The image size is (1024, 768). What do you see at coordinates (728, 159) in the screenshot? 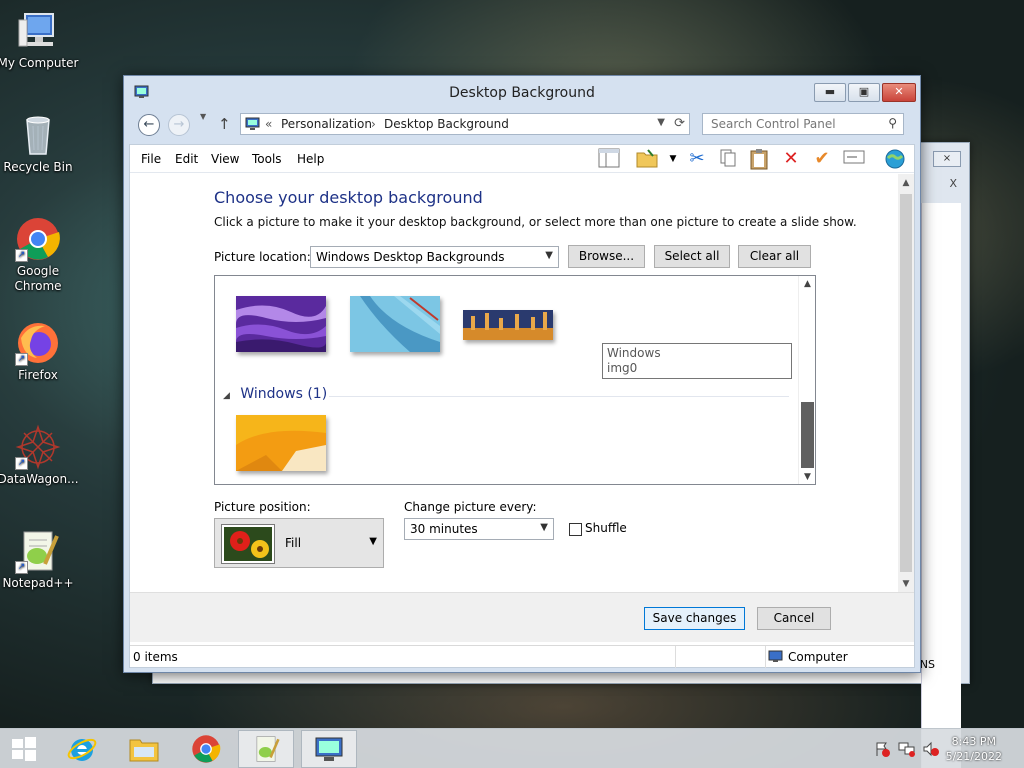
I see `copy-icon` at bounding box center [728, 159].